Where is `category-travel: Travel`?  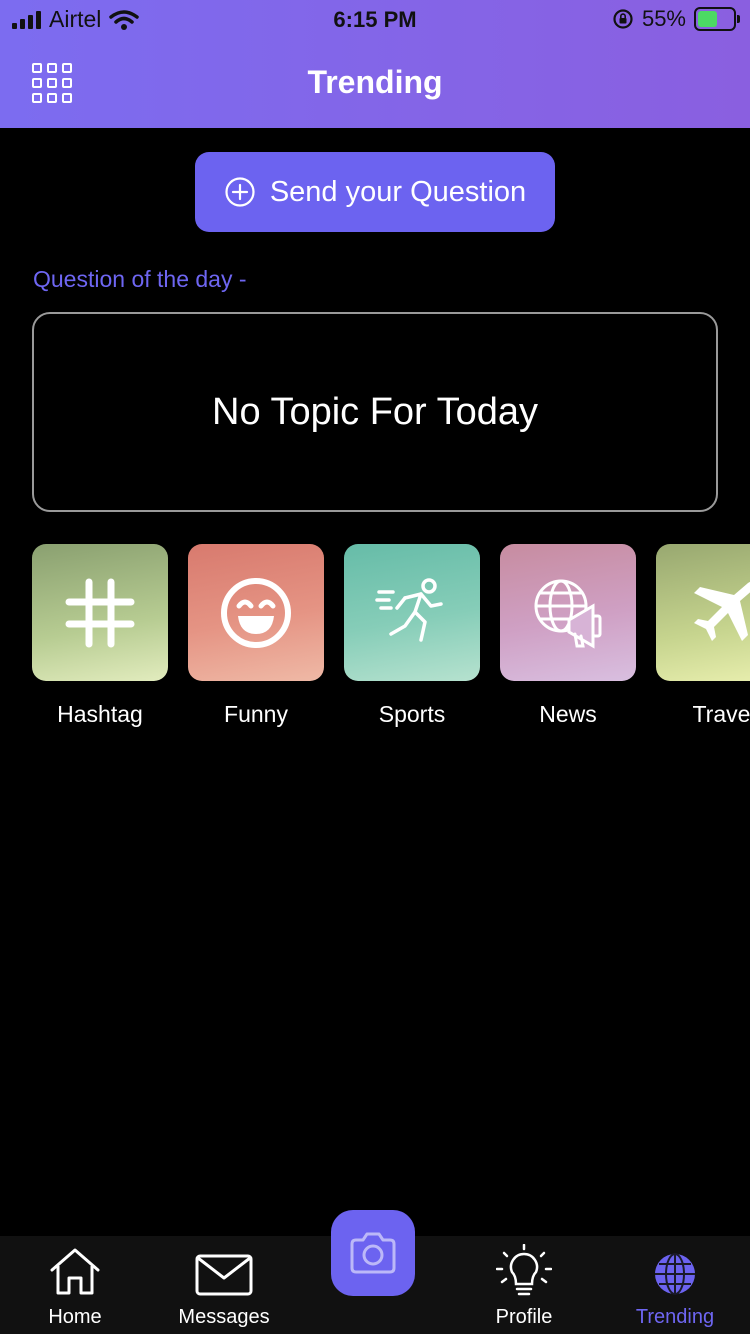 category-travel: Travel is located at coordinates (703, 636).